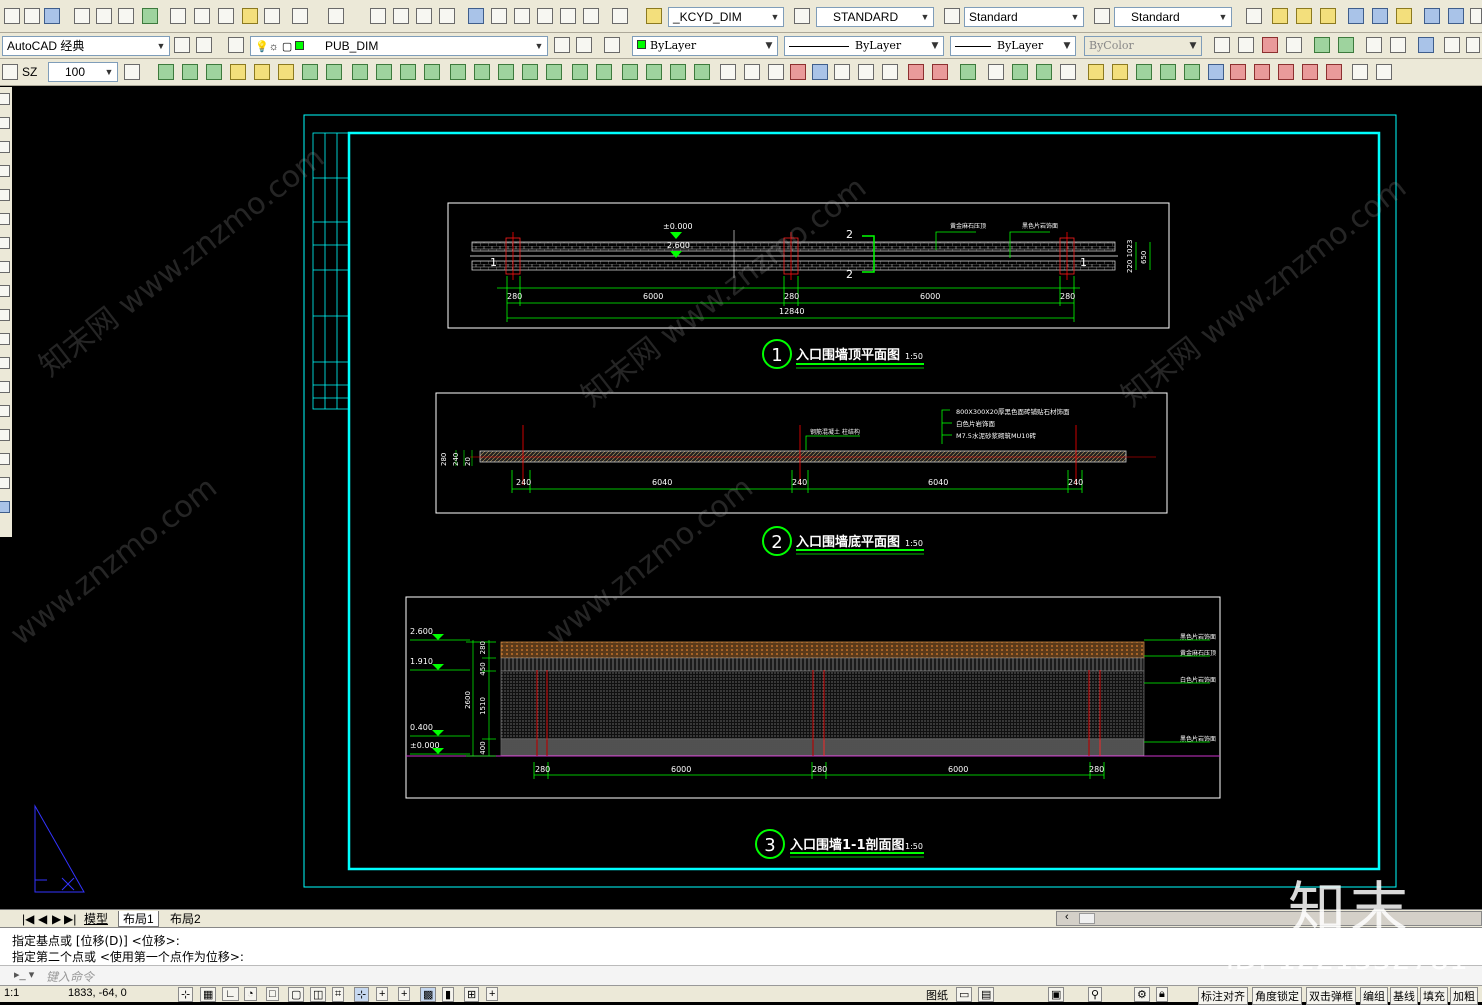  Describe the element at coordinates (1277, 996) in the screenshot. I see `status-btn-angle-lock: 角度锁定` at that location.